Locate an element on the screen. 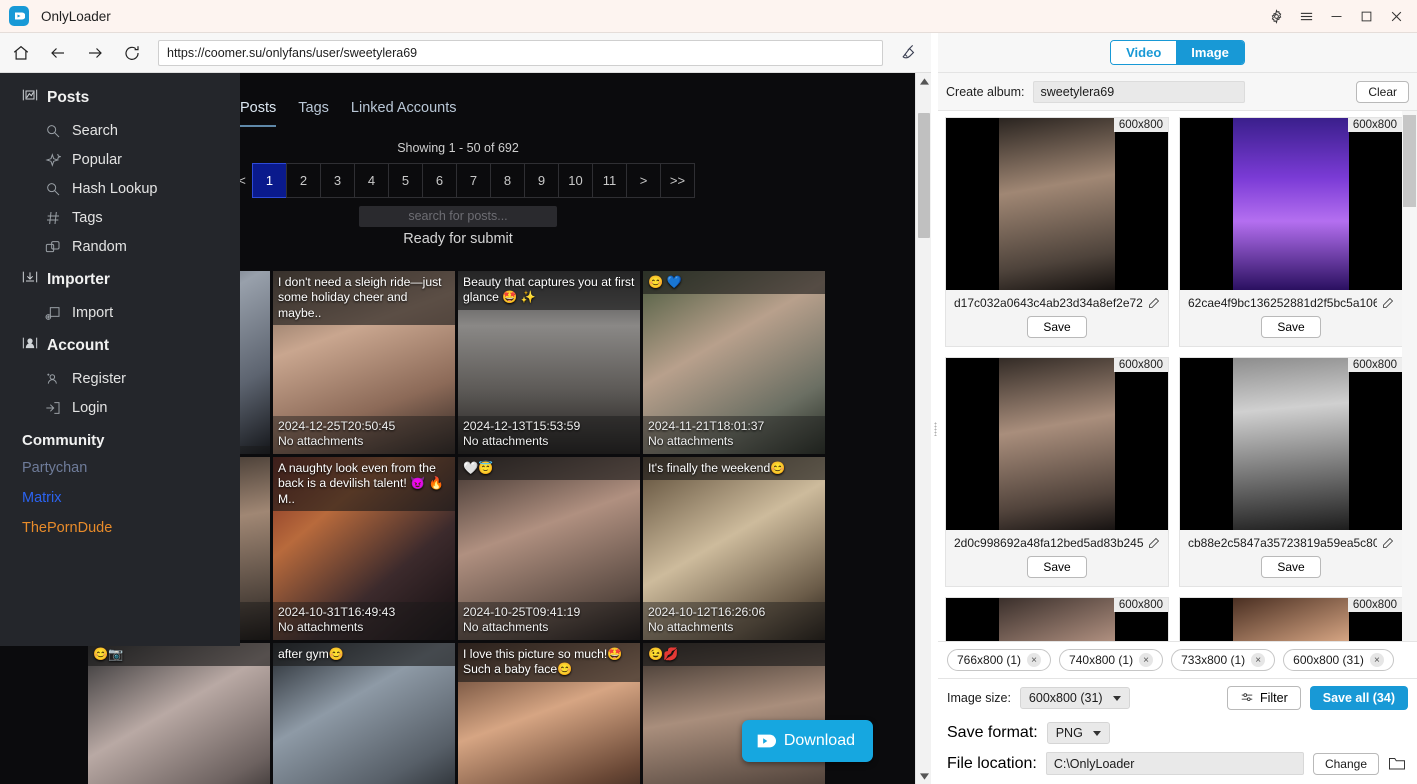 The height and width of the screenshot is (784, 1417). media-mode-toggle-row: Video Image is located at coordinates (1177, 53).